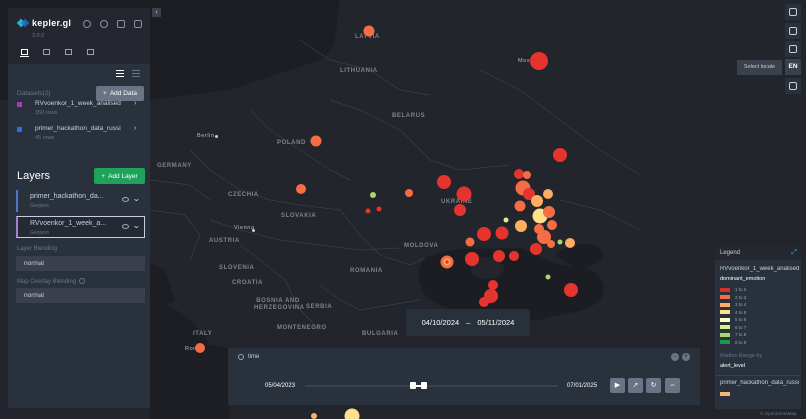 The image size is (806, 419). I want to click on layer-item-selected: RVvoenkor_1_week_a... Geojson ⌄, so click(80, 227).